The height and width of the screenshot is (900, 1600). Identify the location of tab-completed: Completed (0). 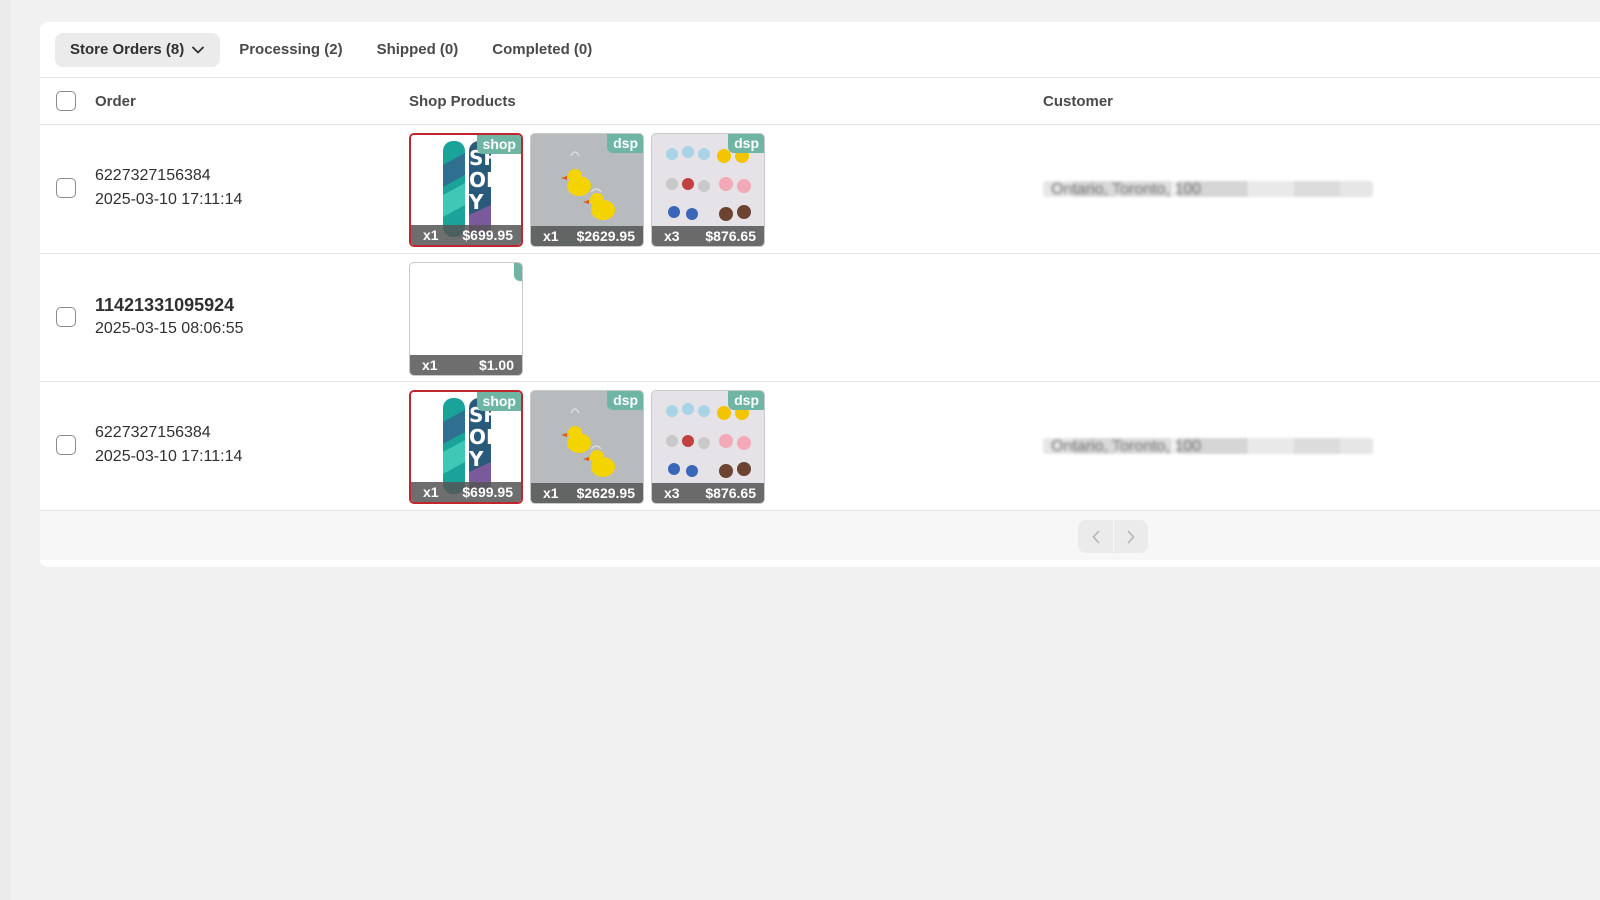
(542, 50).